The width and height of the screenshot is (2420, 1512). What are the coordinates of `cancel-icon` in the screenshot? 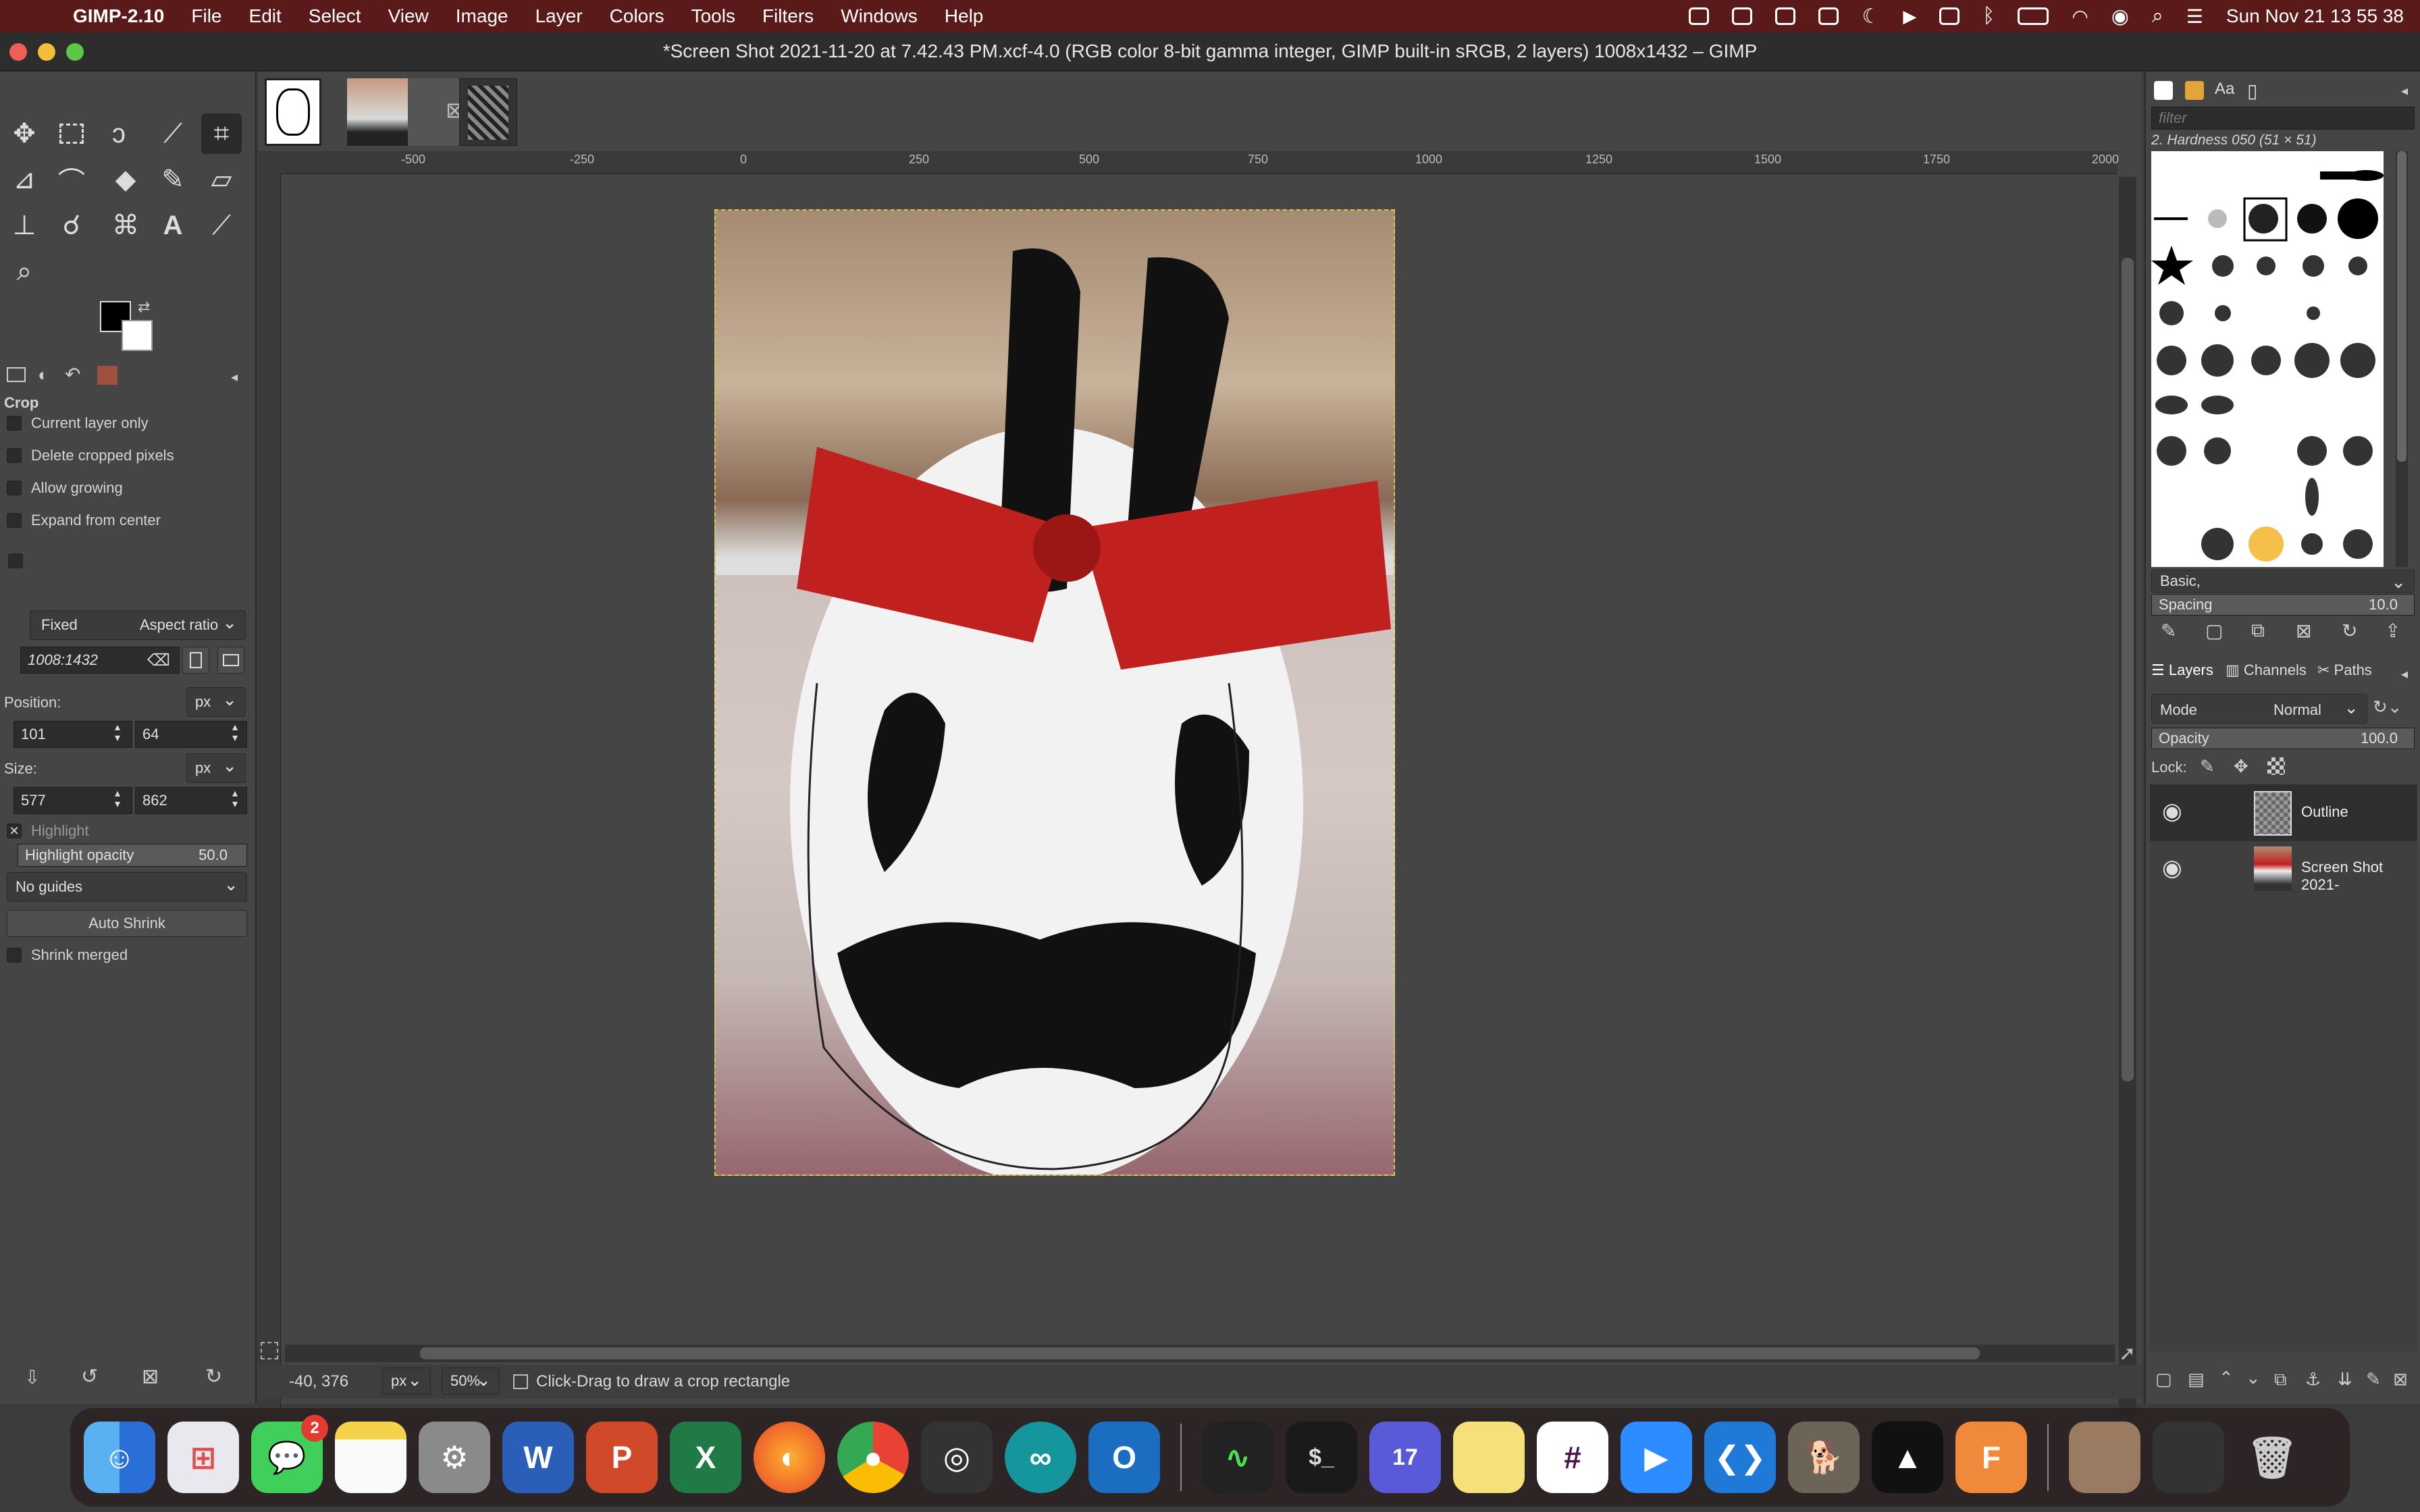 It's located at (520, 1381).